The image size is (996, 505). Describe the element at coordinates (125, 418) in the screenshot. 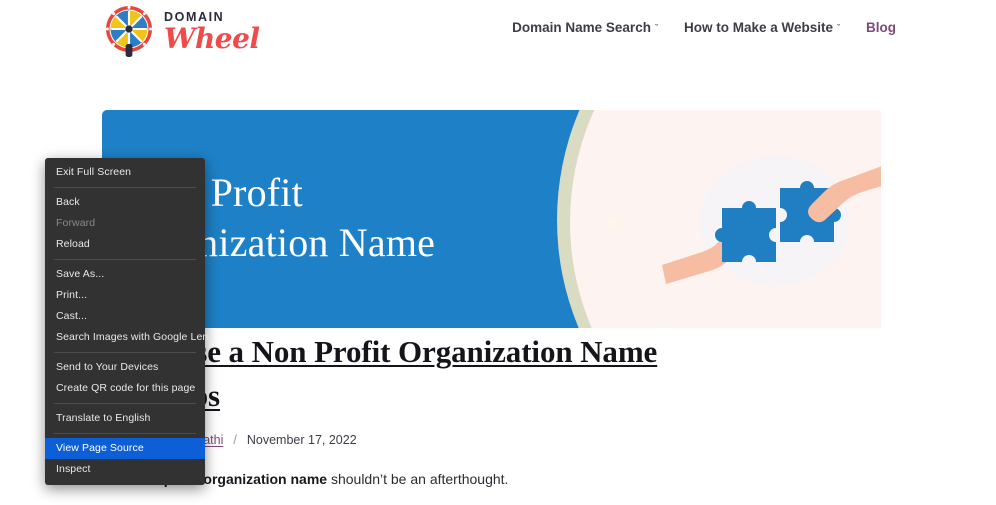

I see `context-menu-item-translate-to-english: Translate to English` at that location.